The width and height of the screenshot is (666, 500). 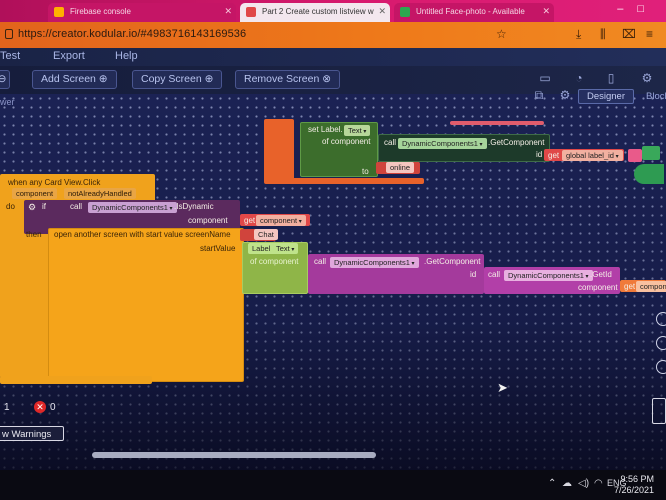 What do you see at coordinates (54, 182) in the screenshot?
I see `event-title: when any Card View.Click` at bounding box center [54, 182].